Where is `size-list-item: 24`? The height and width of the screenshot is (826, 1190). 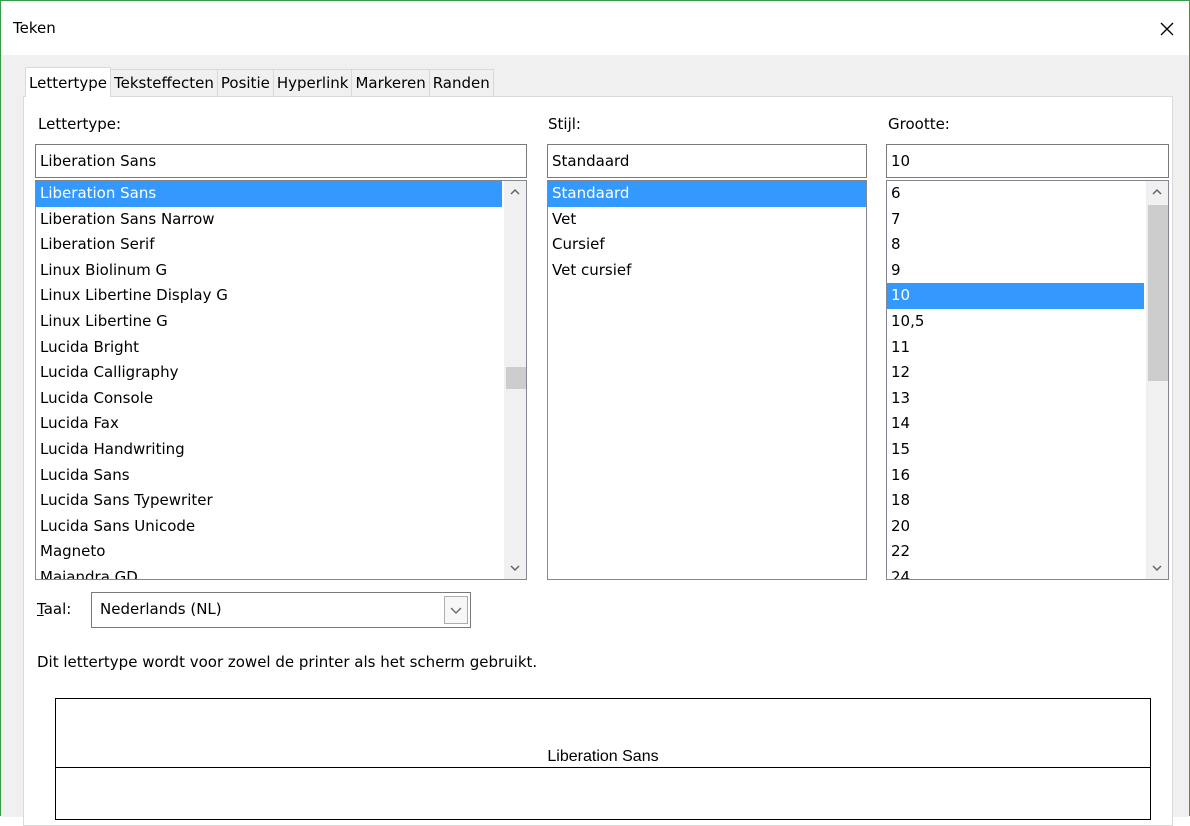
size-list-item: 24 is located at coordinates (1015, 572).